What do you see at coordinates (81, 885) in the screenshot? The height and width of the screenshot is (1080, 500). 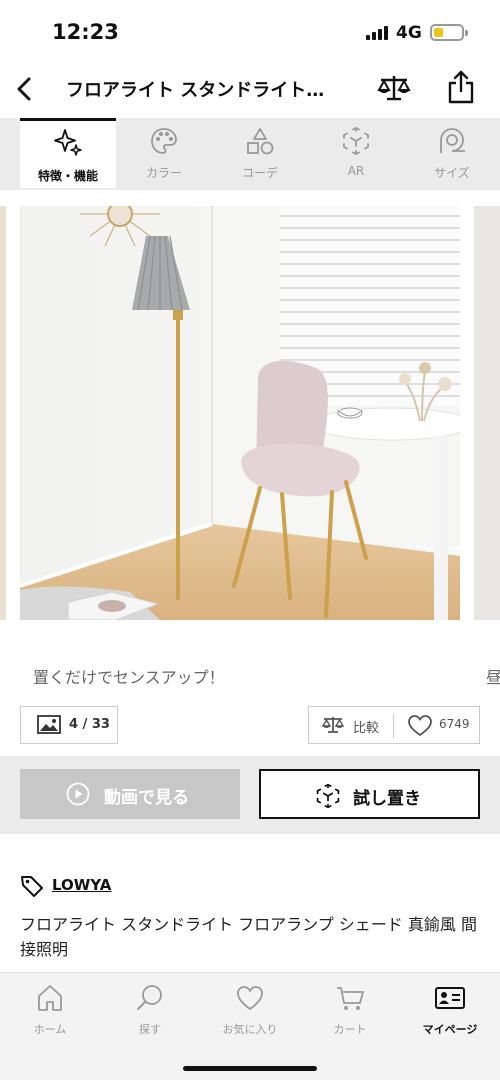 I see `brand-name: LOWYA` at bounding box center [81, 885].